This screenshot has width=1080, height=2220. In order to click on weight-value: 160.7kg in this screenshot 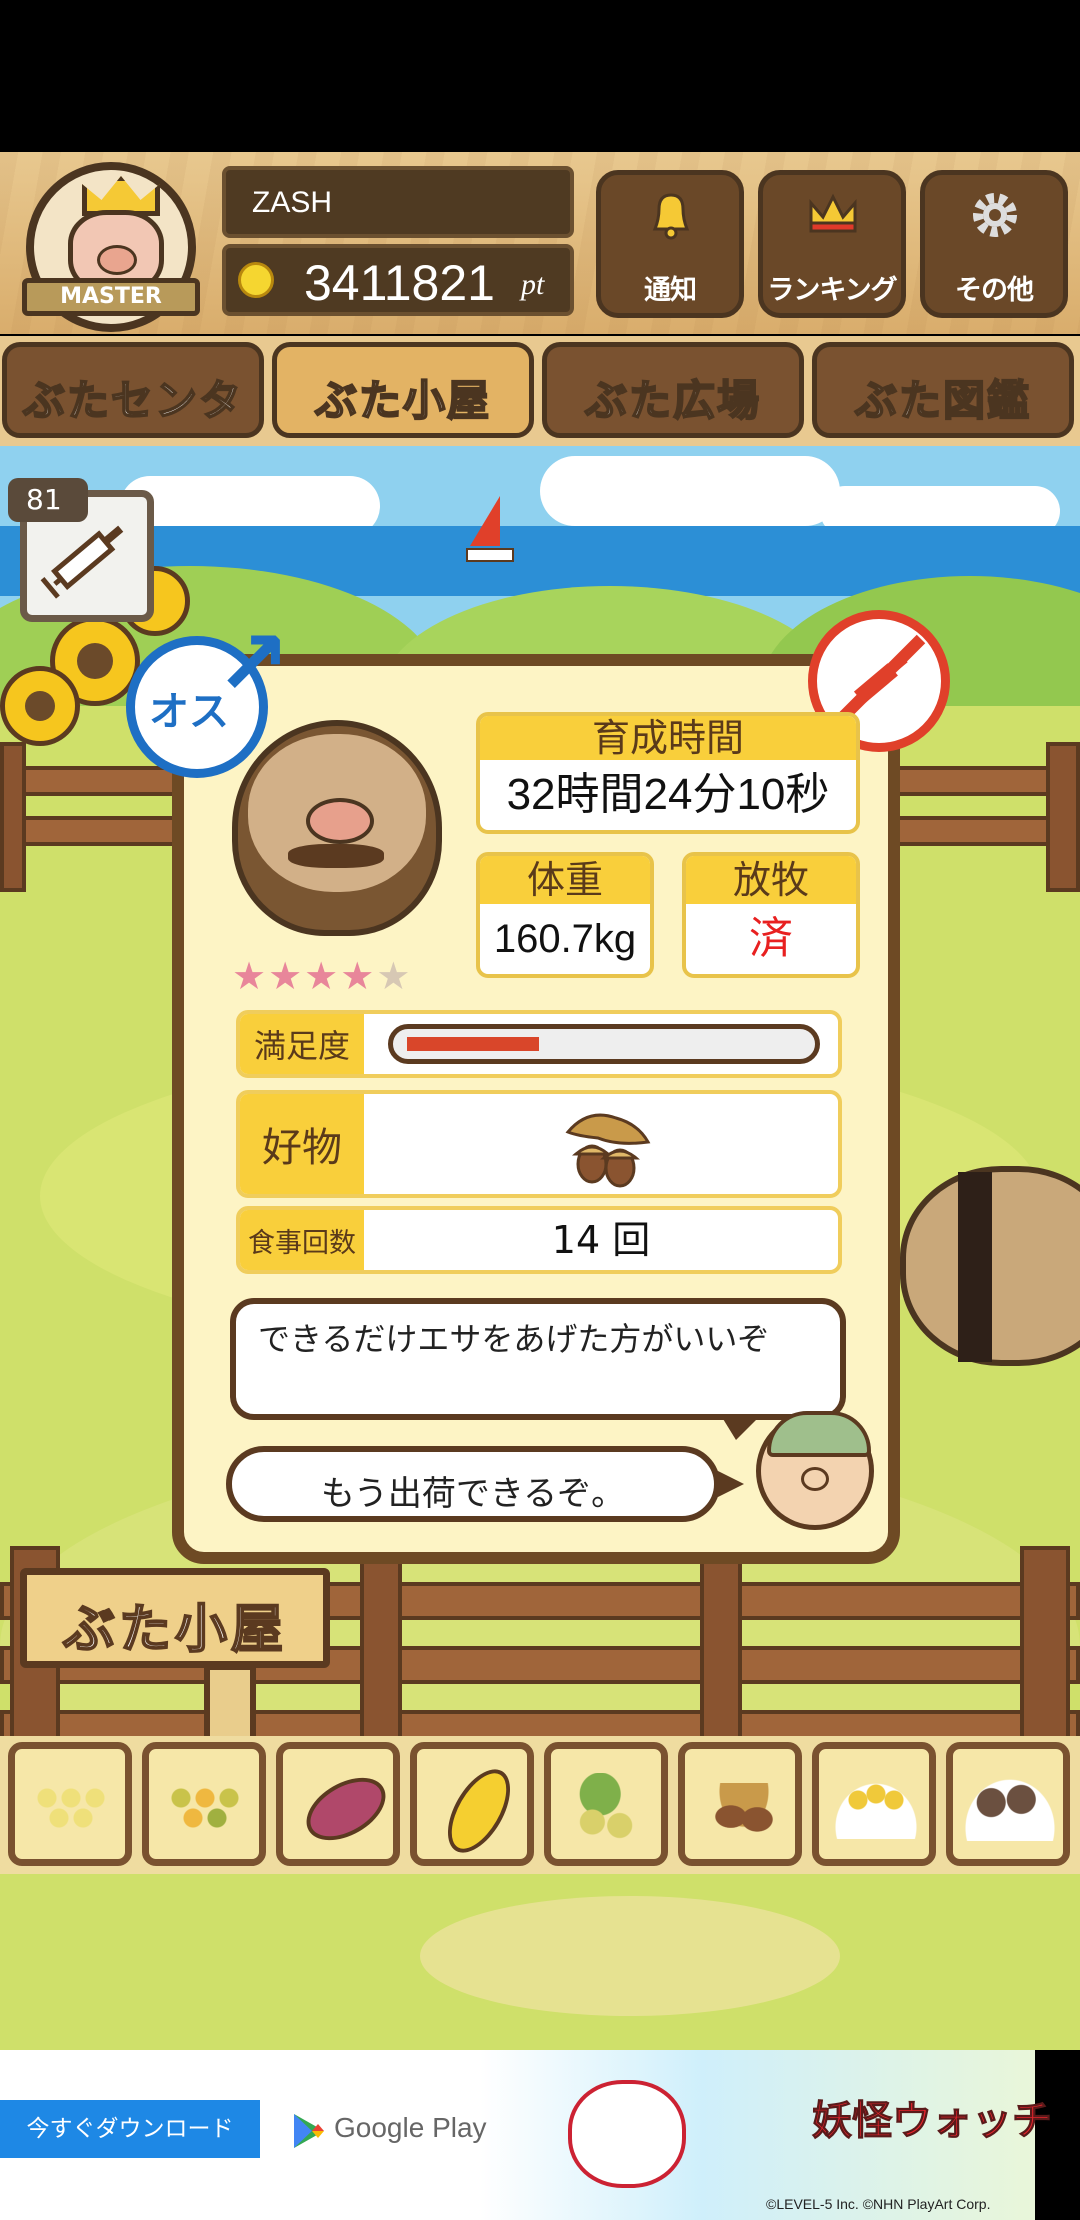, I will do `click(565, 939)`.